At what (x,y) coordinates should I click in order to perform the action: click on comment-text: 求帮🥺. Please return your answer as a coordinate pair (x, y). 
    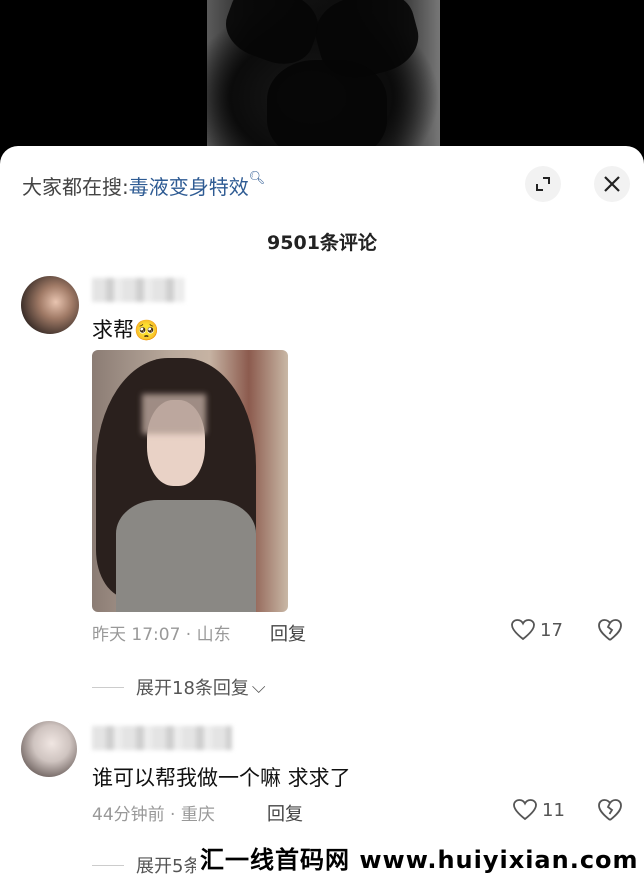
    Looking at the image, I should click on (125, 330).